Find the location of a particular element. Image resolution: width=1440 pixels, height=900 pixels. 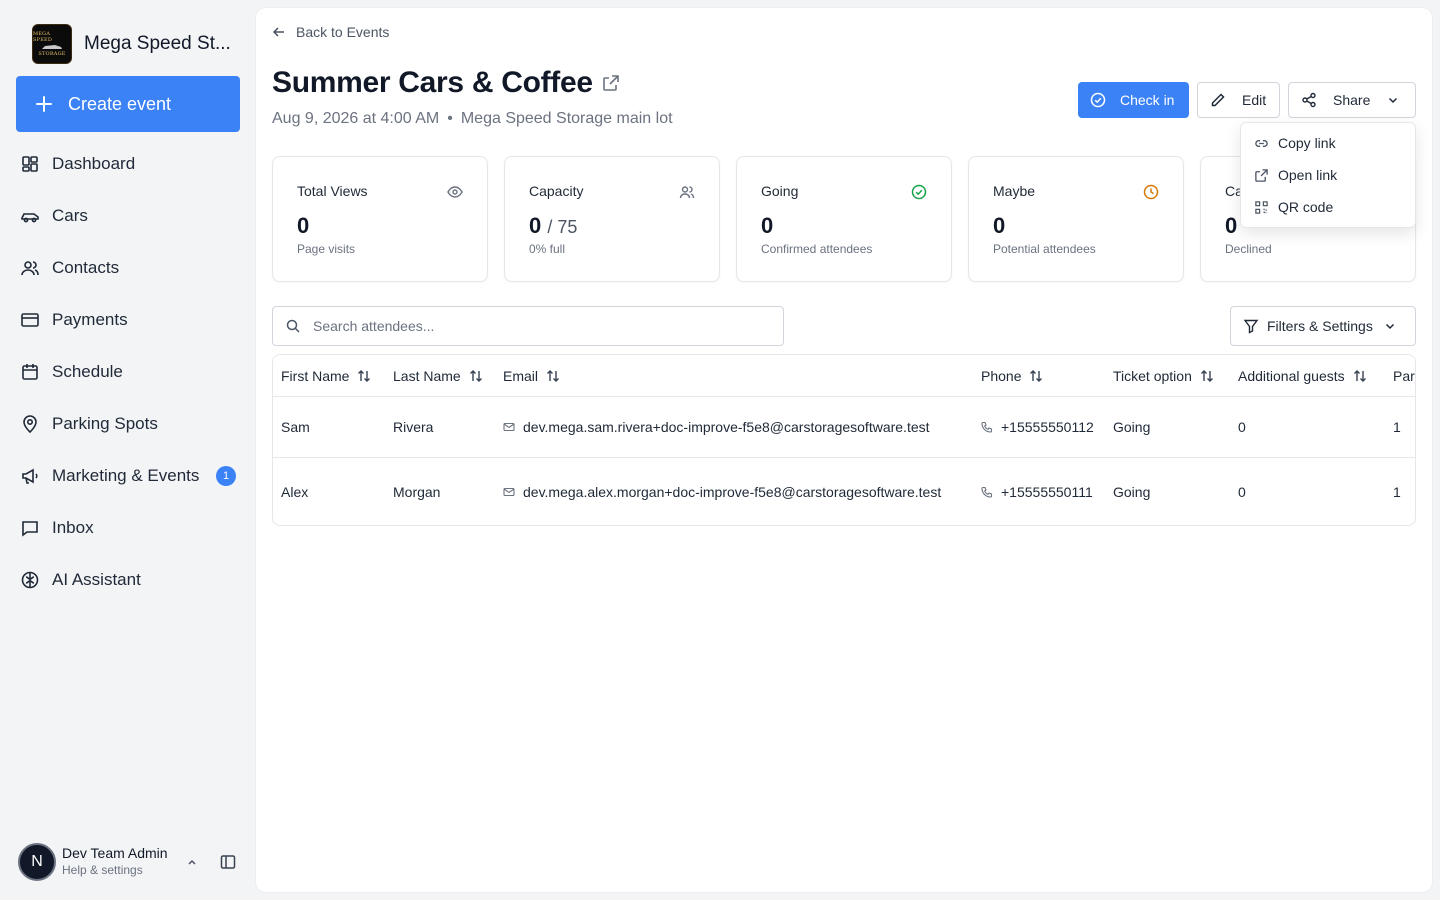

column-header-last-name: Last Name is located at coordinates (438, 375).